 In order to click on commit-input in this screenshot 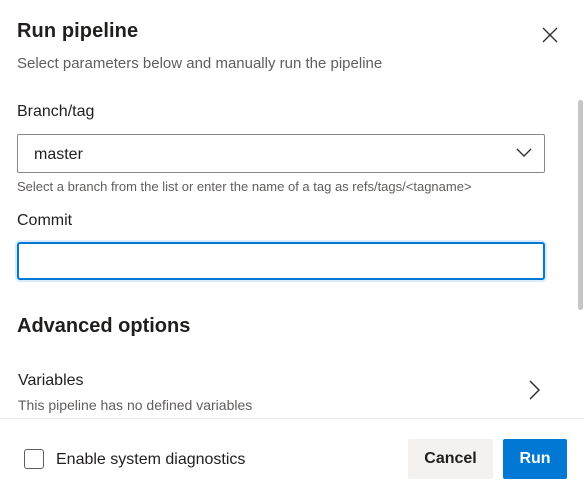, I will do `click(281, 261)`.